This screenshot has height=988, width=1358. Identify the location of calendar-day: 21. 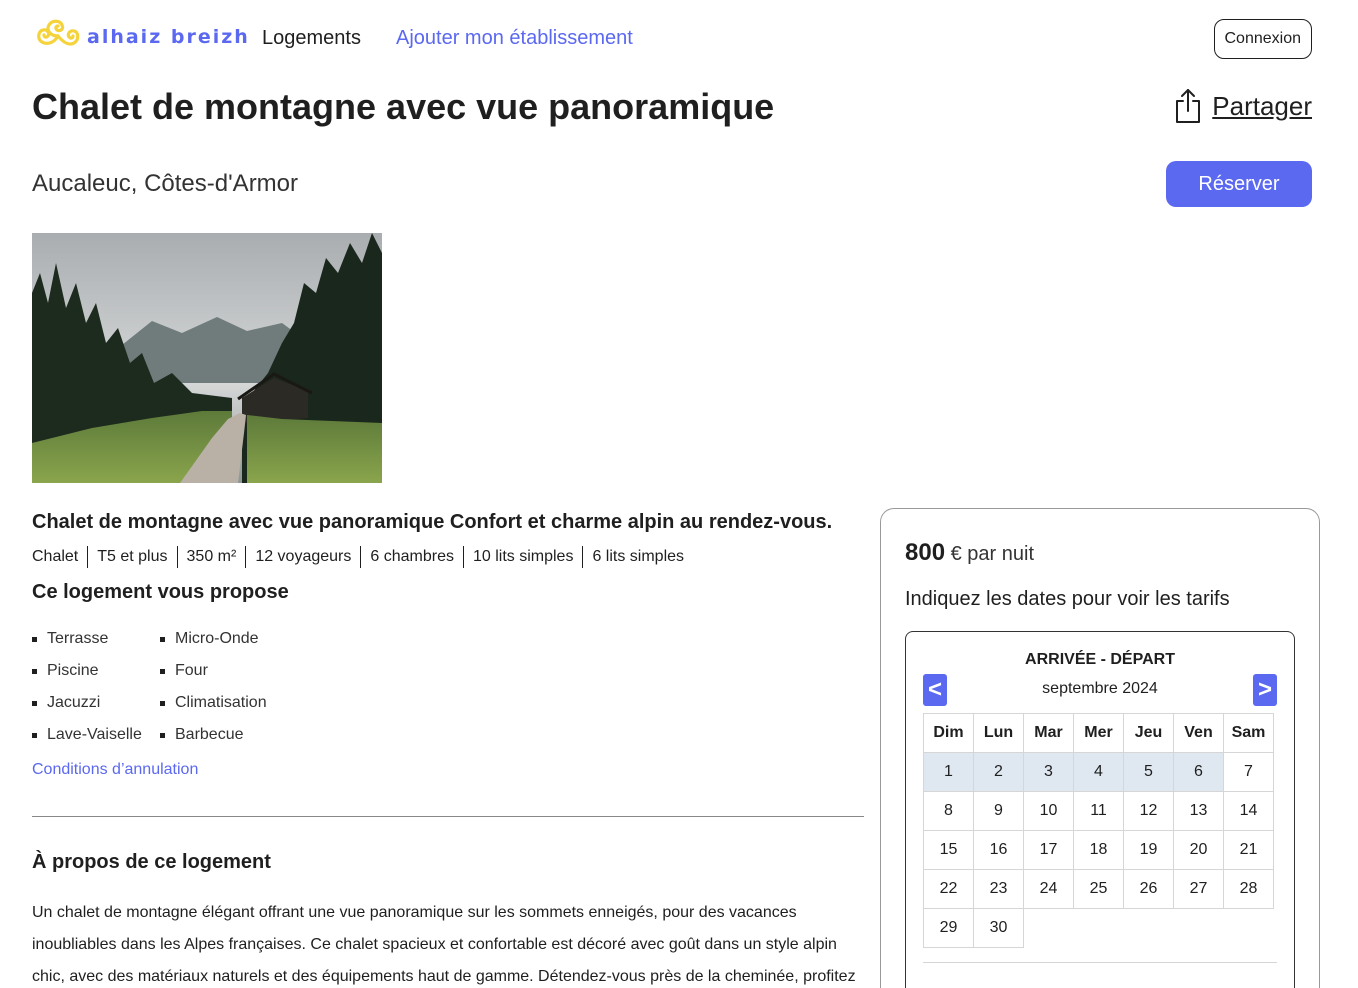
(1248, 850).